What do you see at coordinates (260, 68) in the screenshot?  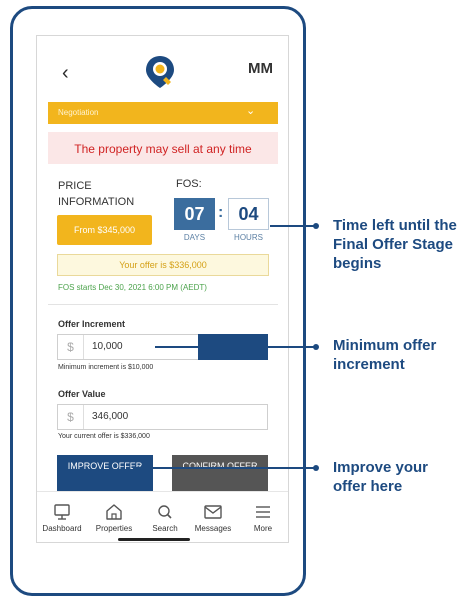 I see `avatar: MM` at bounding box center [260, 68].